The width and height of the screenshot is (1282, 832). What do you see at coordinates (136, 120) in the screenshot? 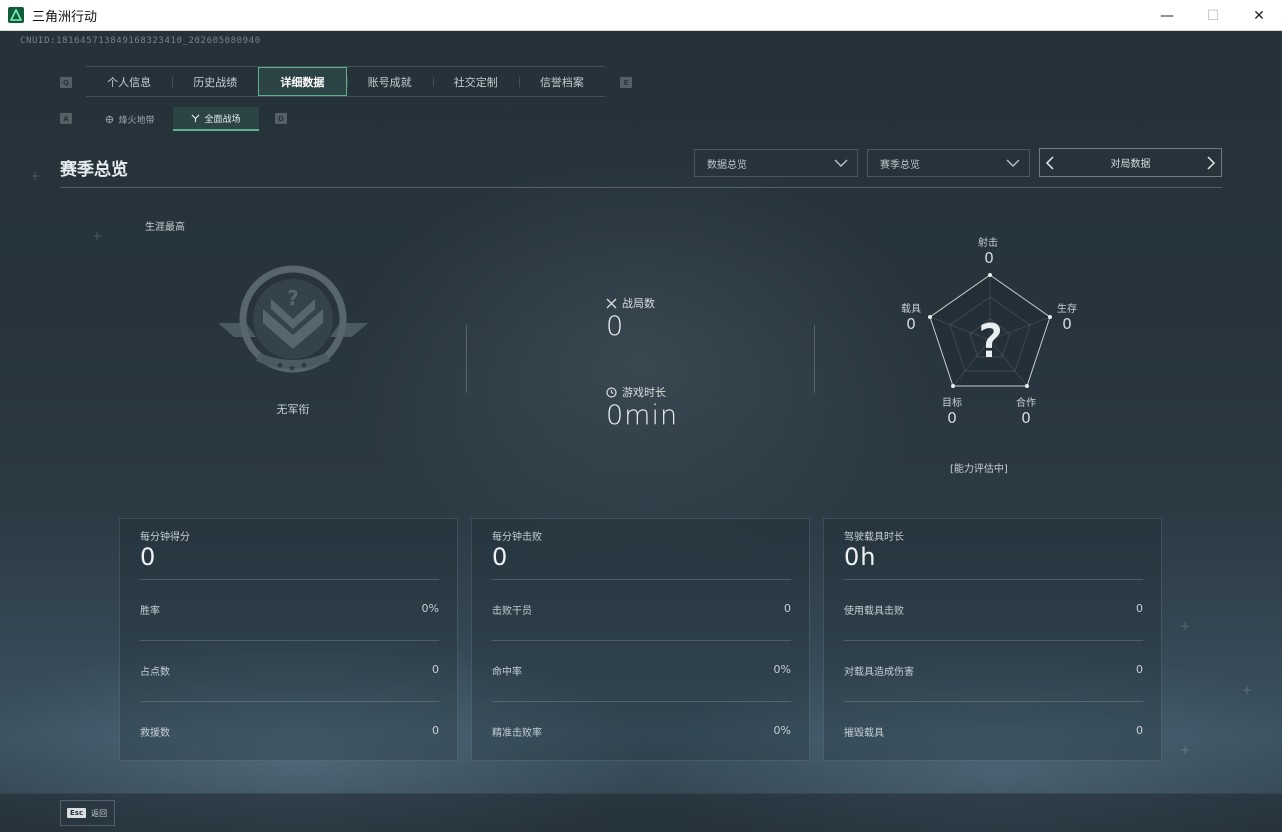
I see `subtab-extraction-label: 烽火地带` at bounding box center [136, 120].